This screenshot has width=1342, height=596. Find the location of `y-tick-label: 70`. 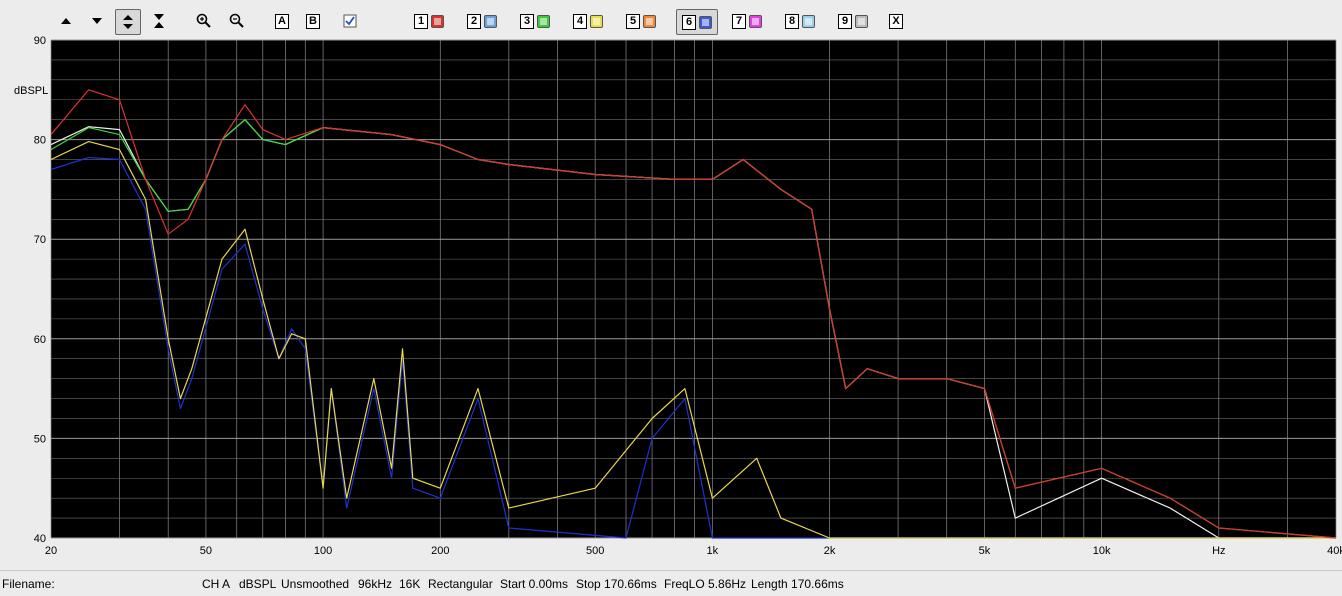

y-tick-label: 70 is located at coordinates (40, 240).